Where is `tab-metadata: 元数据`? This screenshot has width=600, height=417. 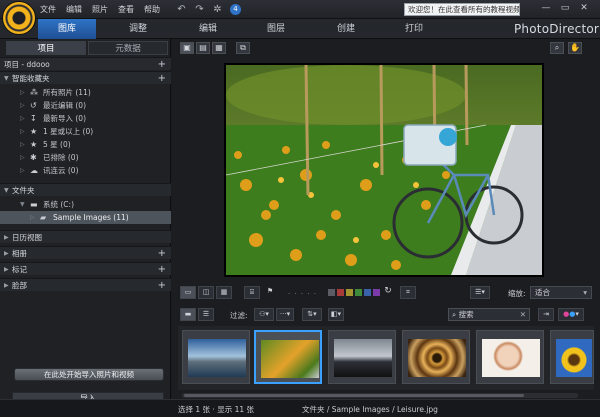 tab-metadata: 元数据 is located at coordinates (128, 48).